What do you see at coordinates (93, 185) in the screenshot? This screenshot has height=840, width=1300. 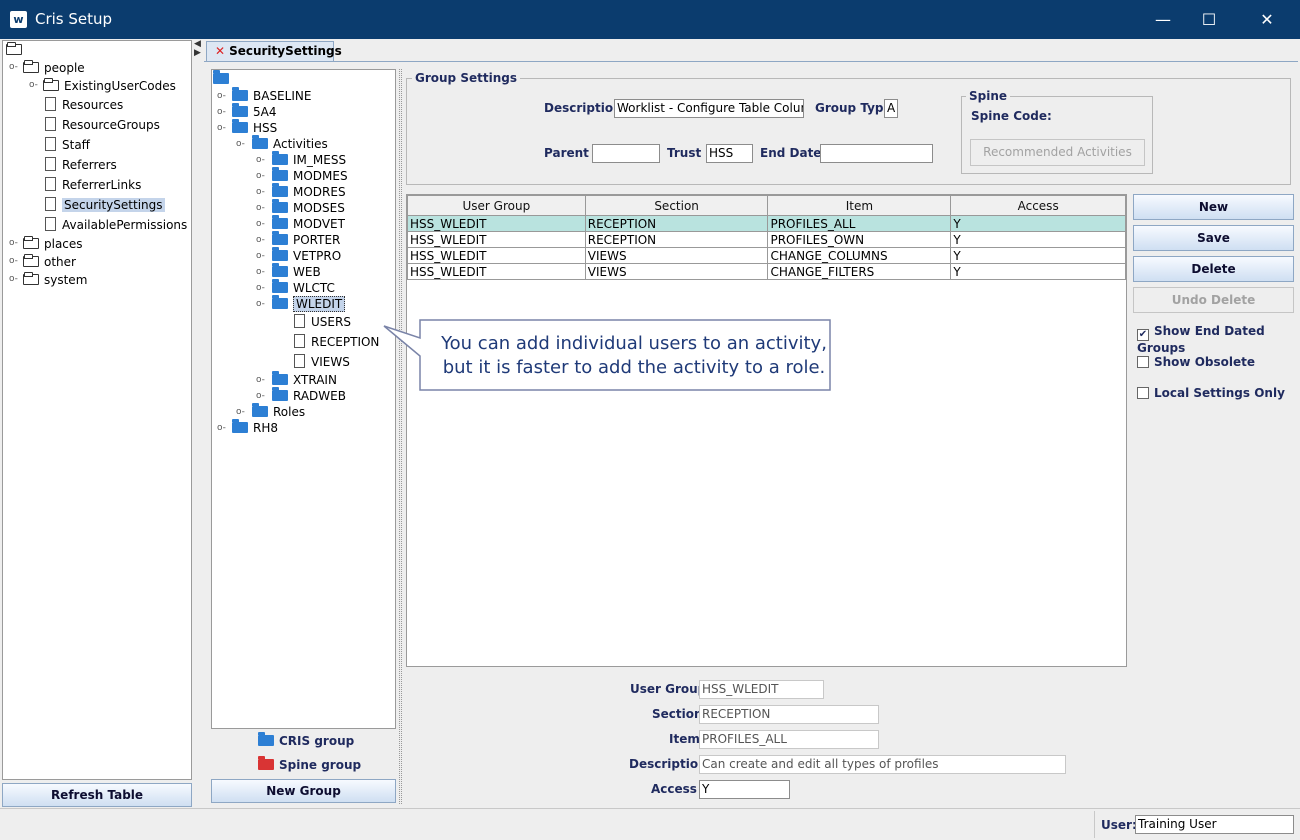 I see `tree-item-referrerlinks: ReferrerLinks` at bounding box center [93, 185].